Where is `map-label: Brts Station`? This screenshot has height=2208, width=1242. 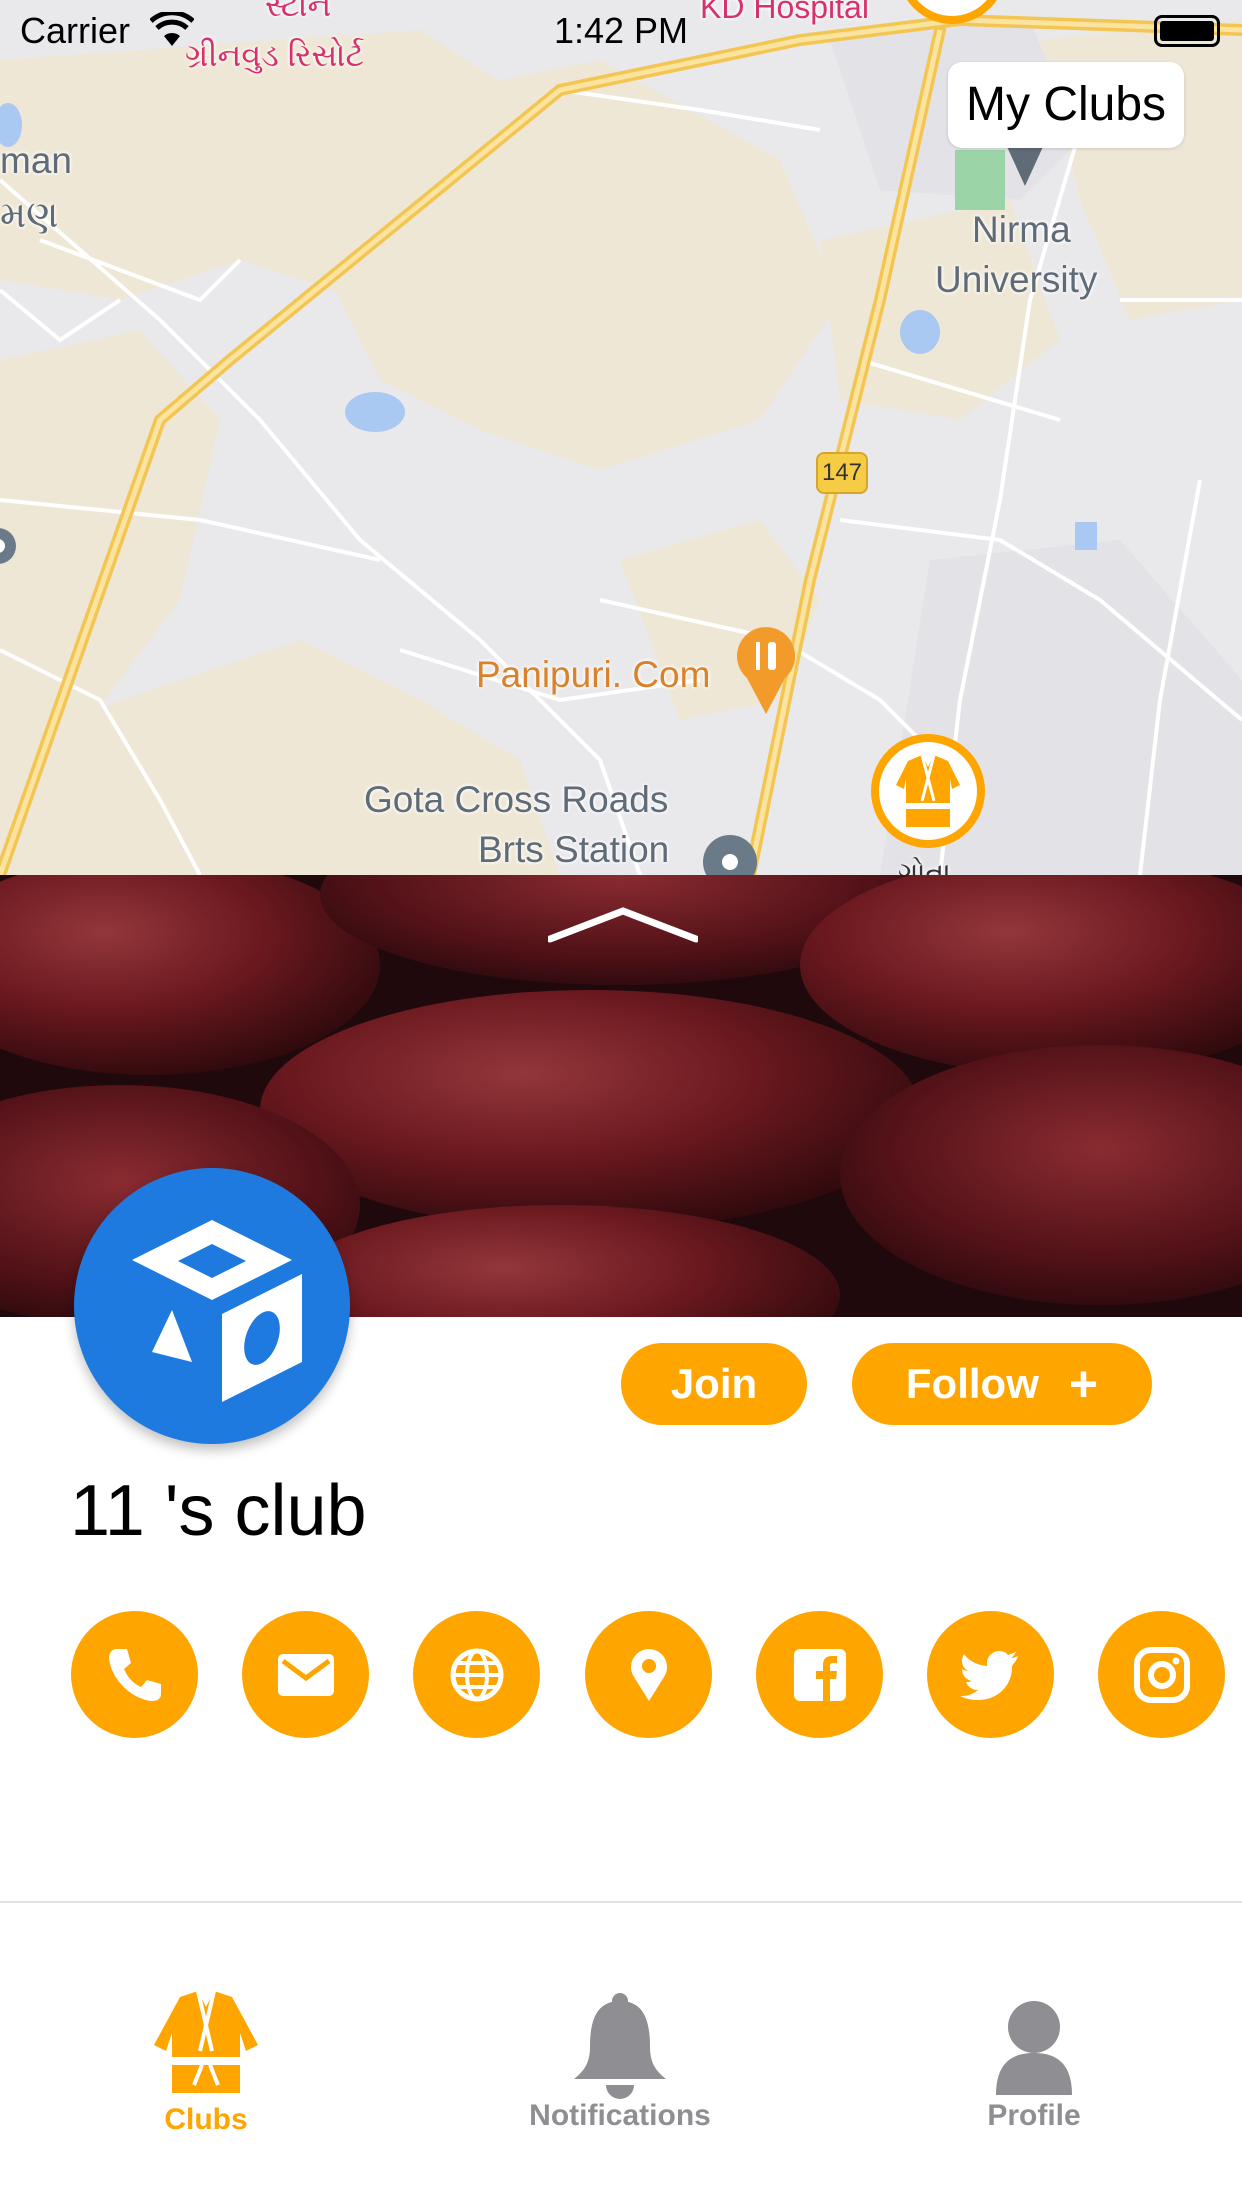
map-label: Brts Station is located at coordinates (574, 849).